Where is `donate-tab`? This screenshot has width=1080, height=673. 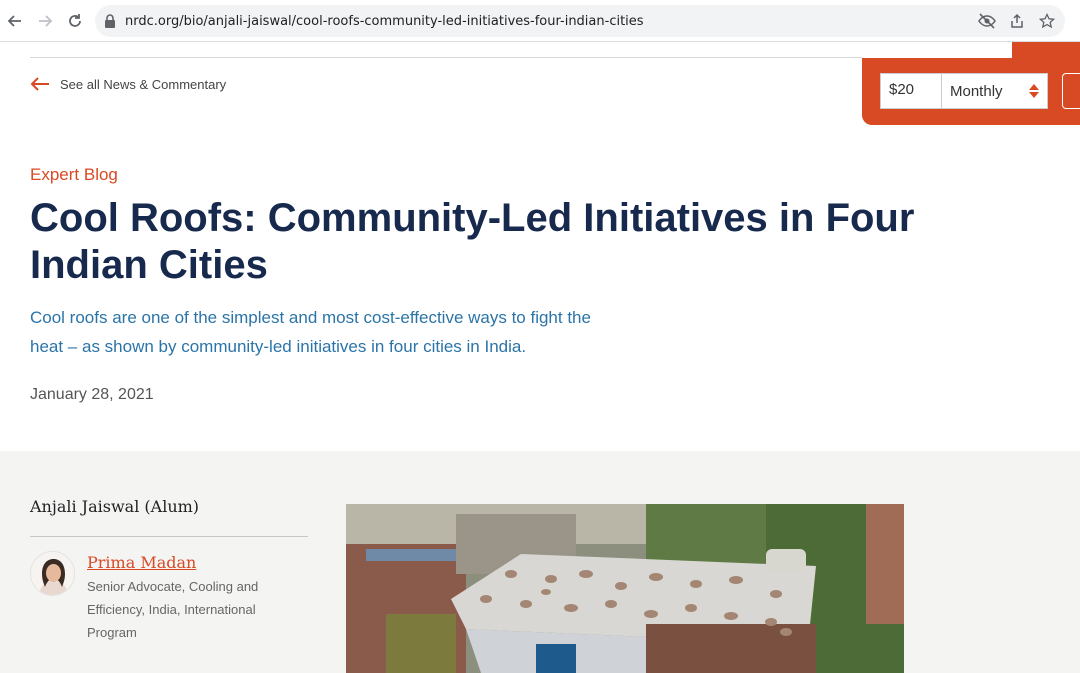 donate-tab is located at coordinates (1046, 50).